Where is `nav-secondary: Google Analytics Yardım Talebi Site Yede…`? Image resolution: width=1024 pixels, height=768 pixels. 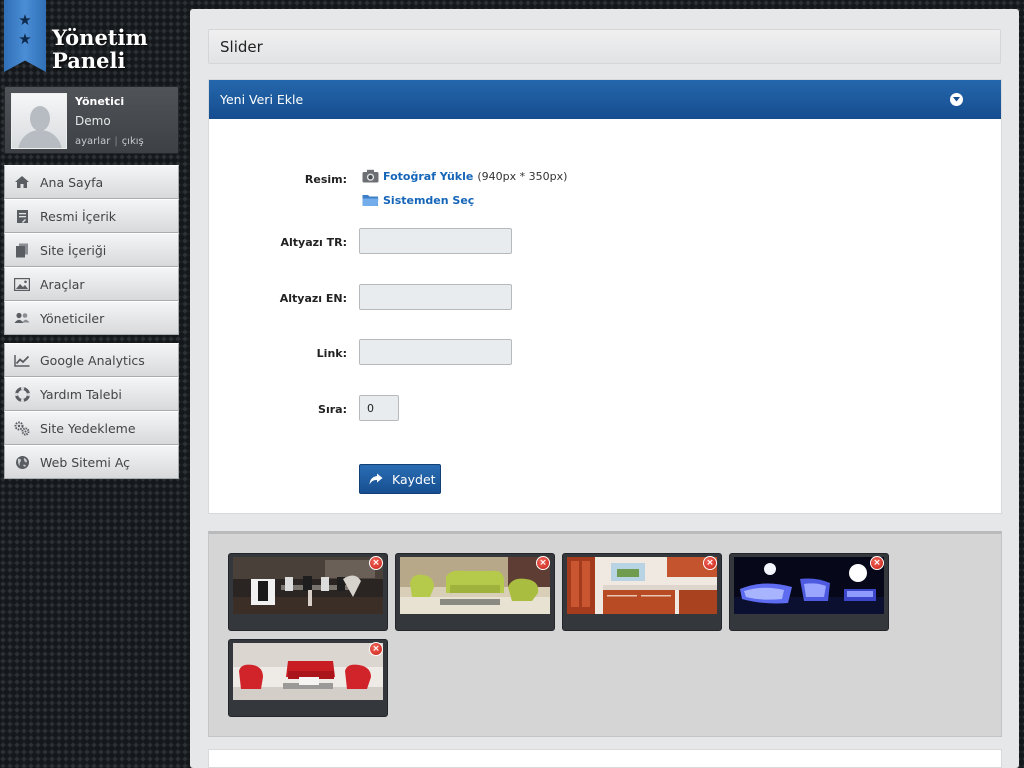 nav-secondary: Google Analytics Yardım Talebi Site Yede… is located at coordinates (91, 411).